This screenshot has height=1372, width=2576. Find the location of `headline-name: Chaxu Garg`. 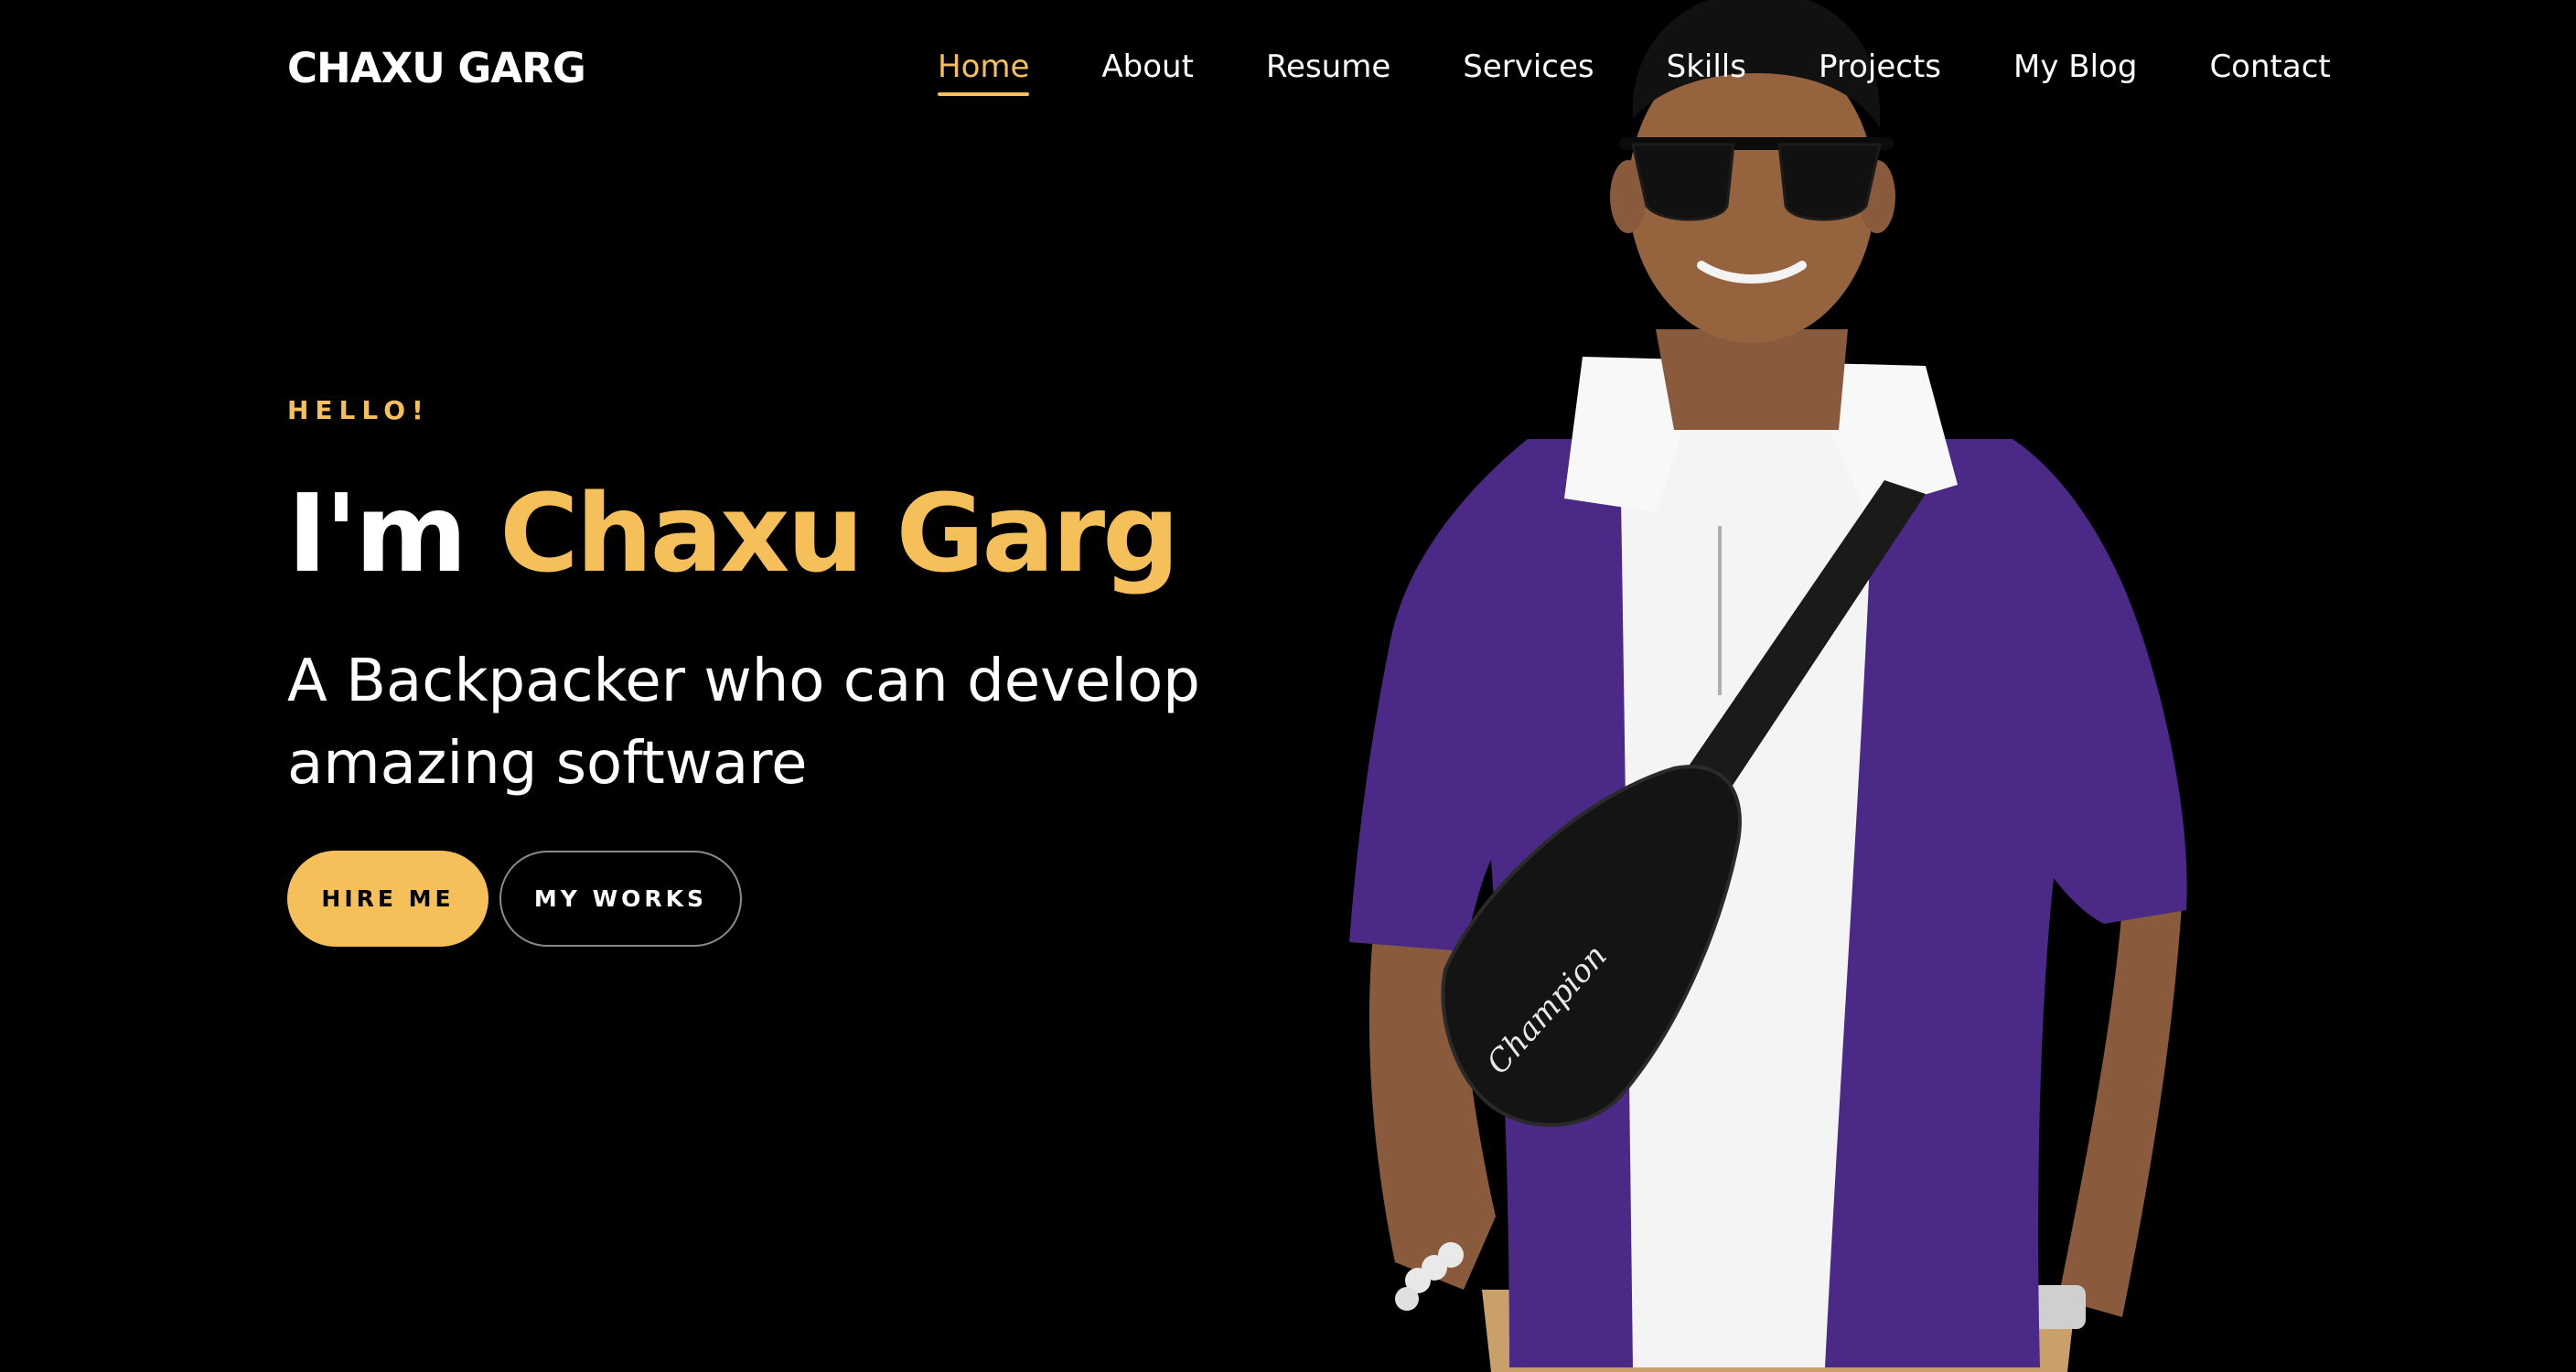

headline-name: Chaxu Garg is located at coordinates (840, 533).